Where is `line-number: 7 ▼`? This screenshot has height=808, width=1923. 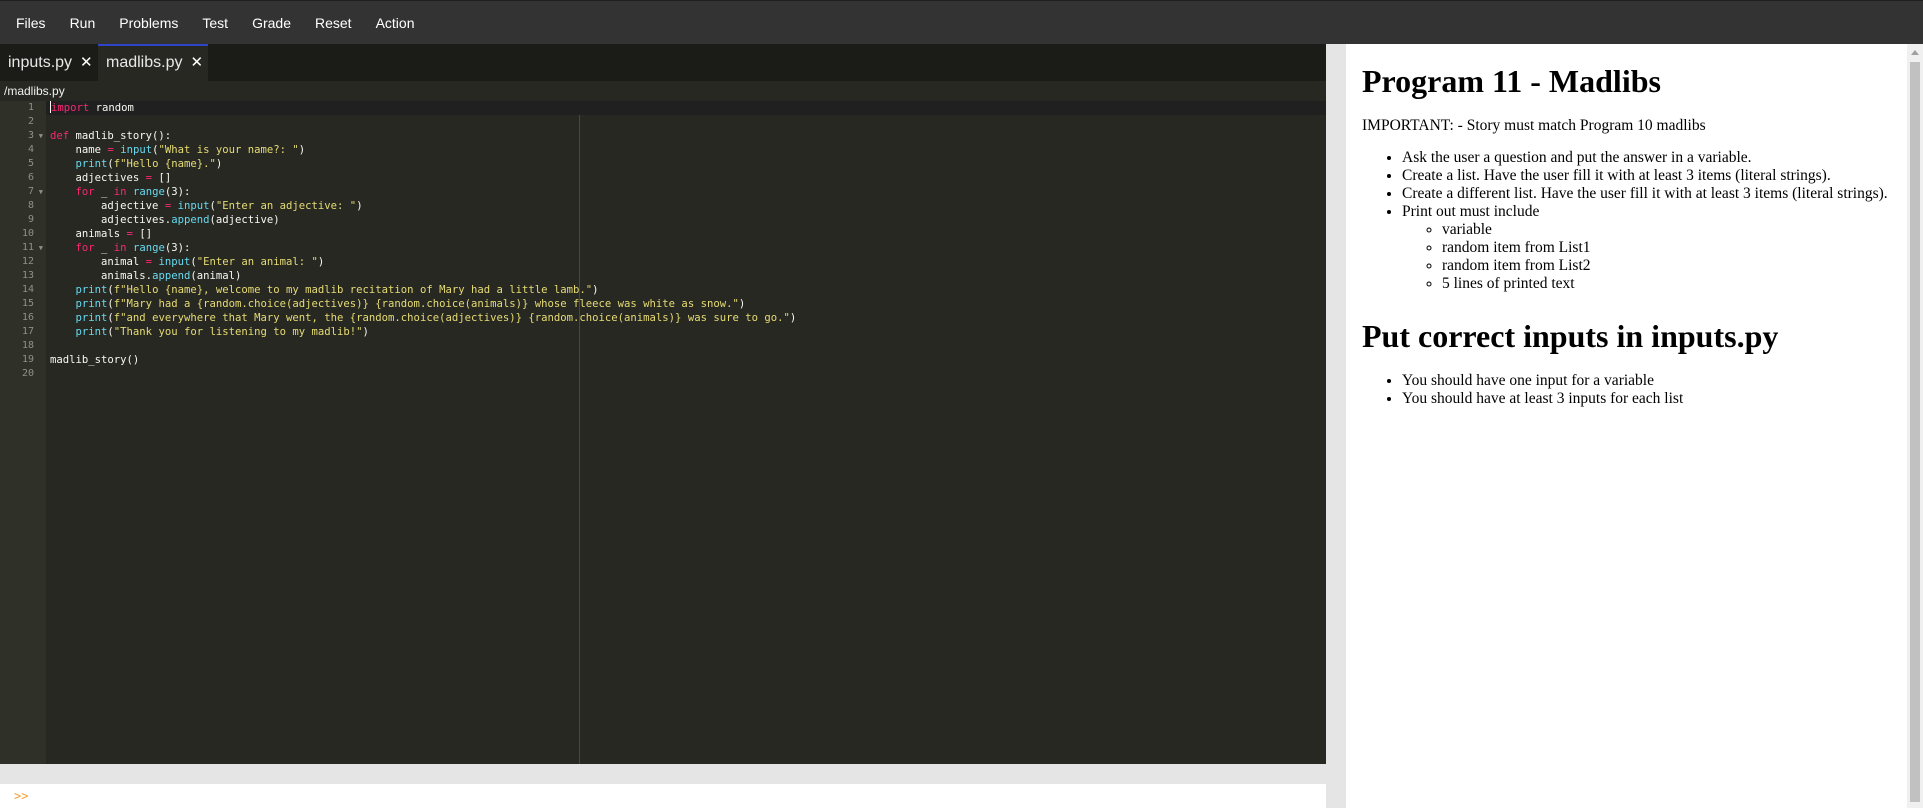
line-number: 7 ▼ is located at coordinates (35, 192).